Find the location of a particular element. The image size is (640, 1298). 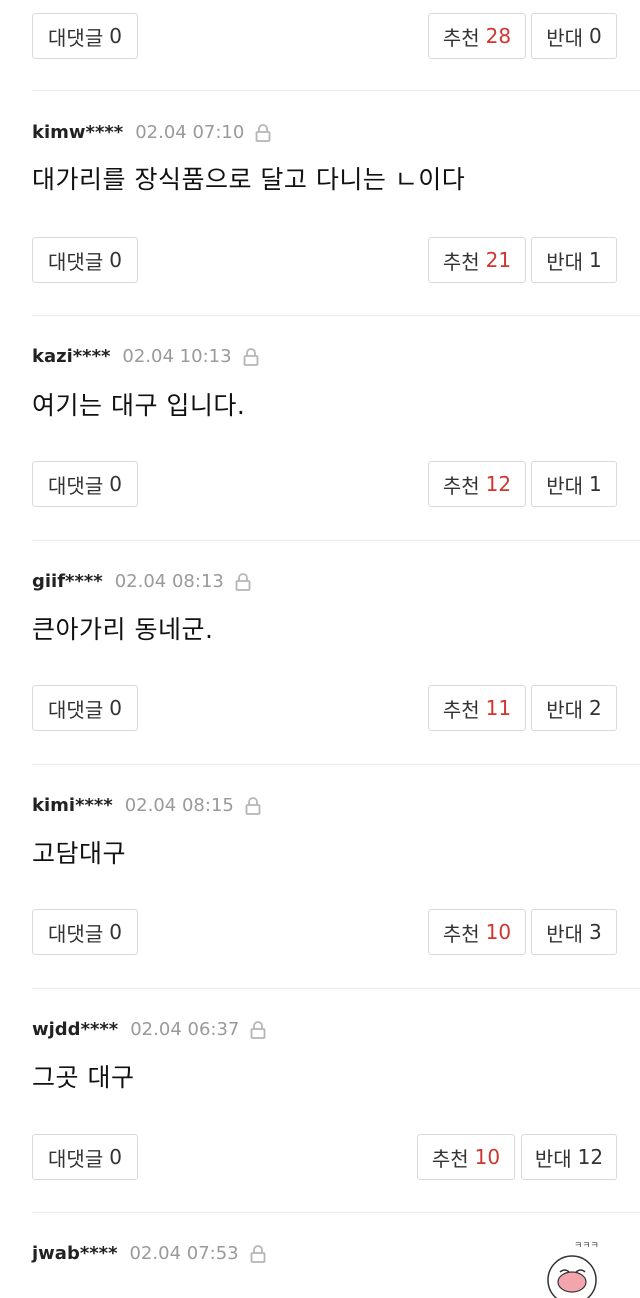

recommend-button: 추천 28 is located at coordinates (477, 36).